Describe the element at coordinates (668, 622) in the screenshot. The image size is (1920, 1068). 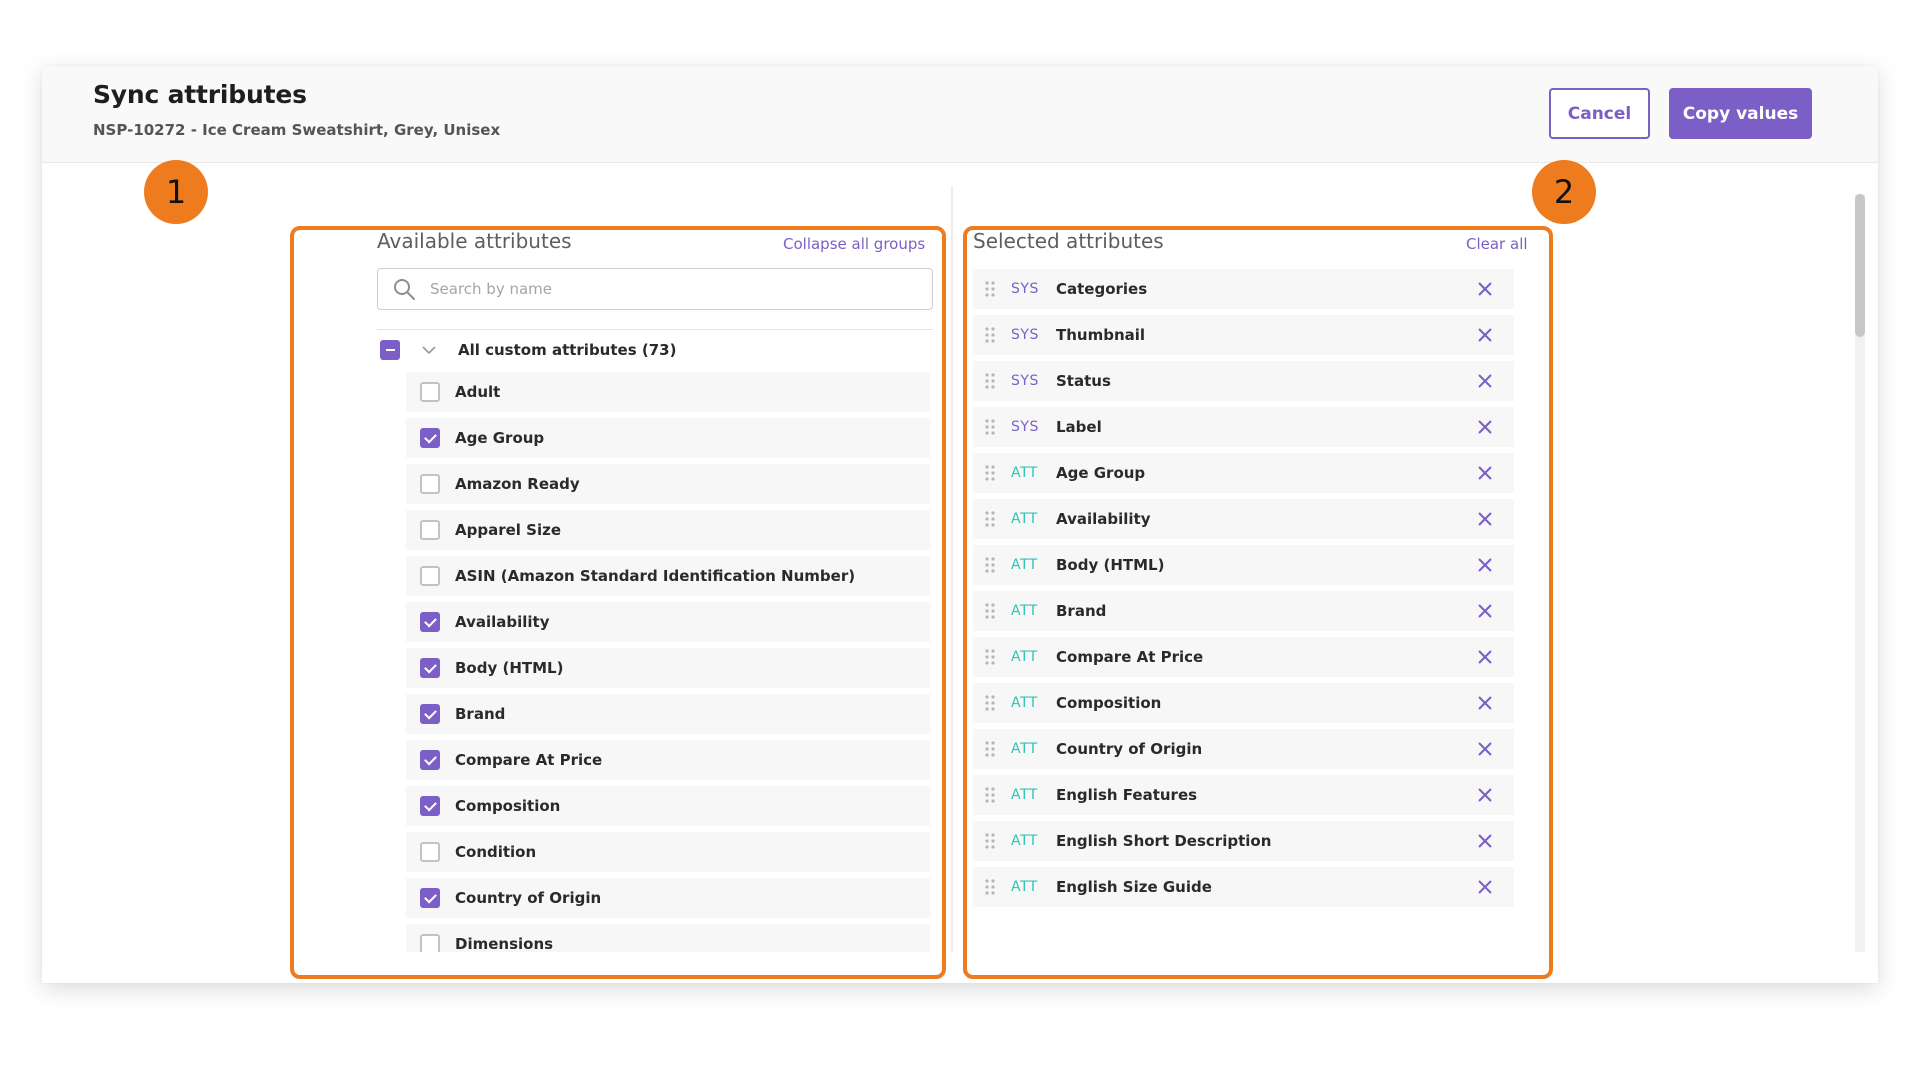
I see `attribute-row: Availability` at that location.